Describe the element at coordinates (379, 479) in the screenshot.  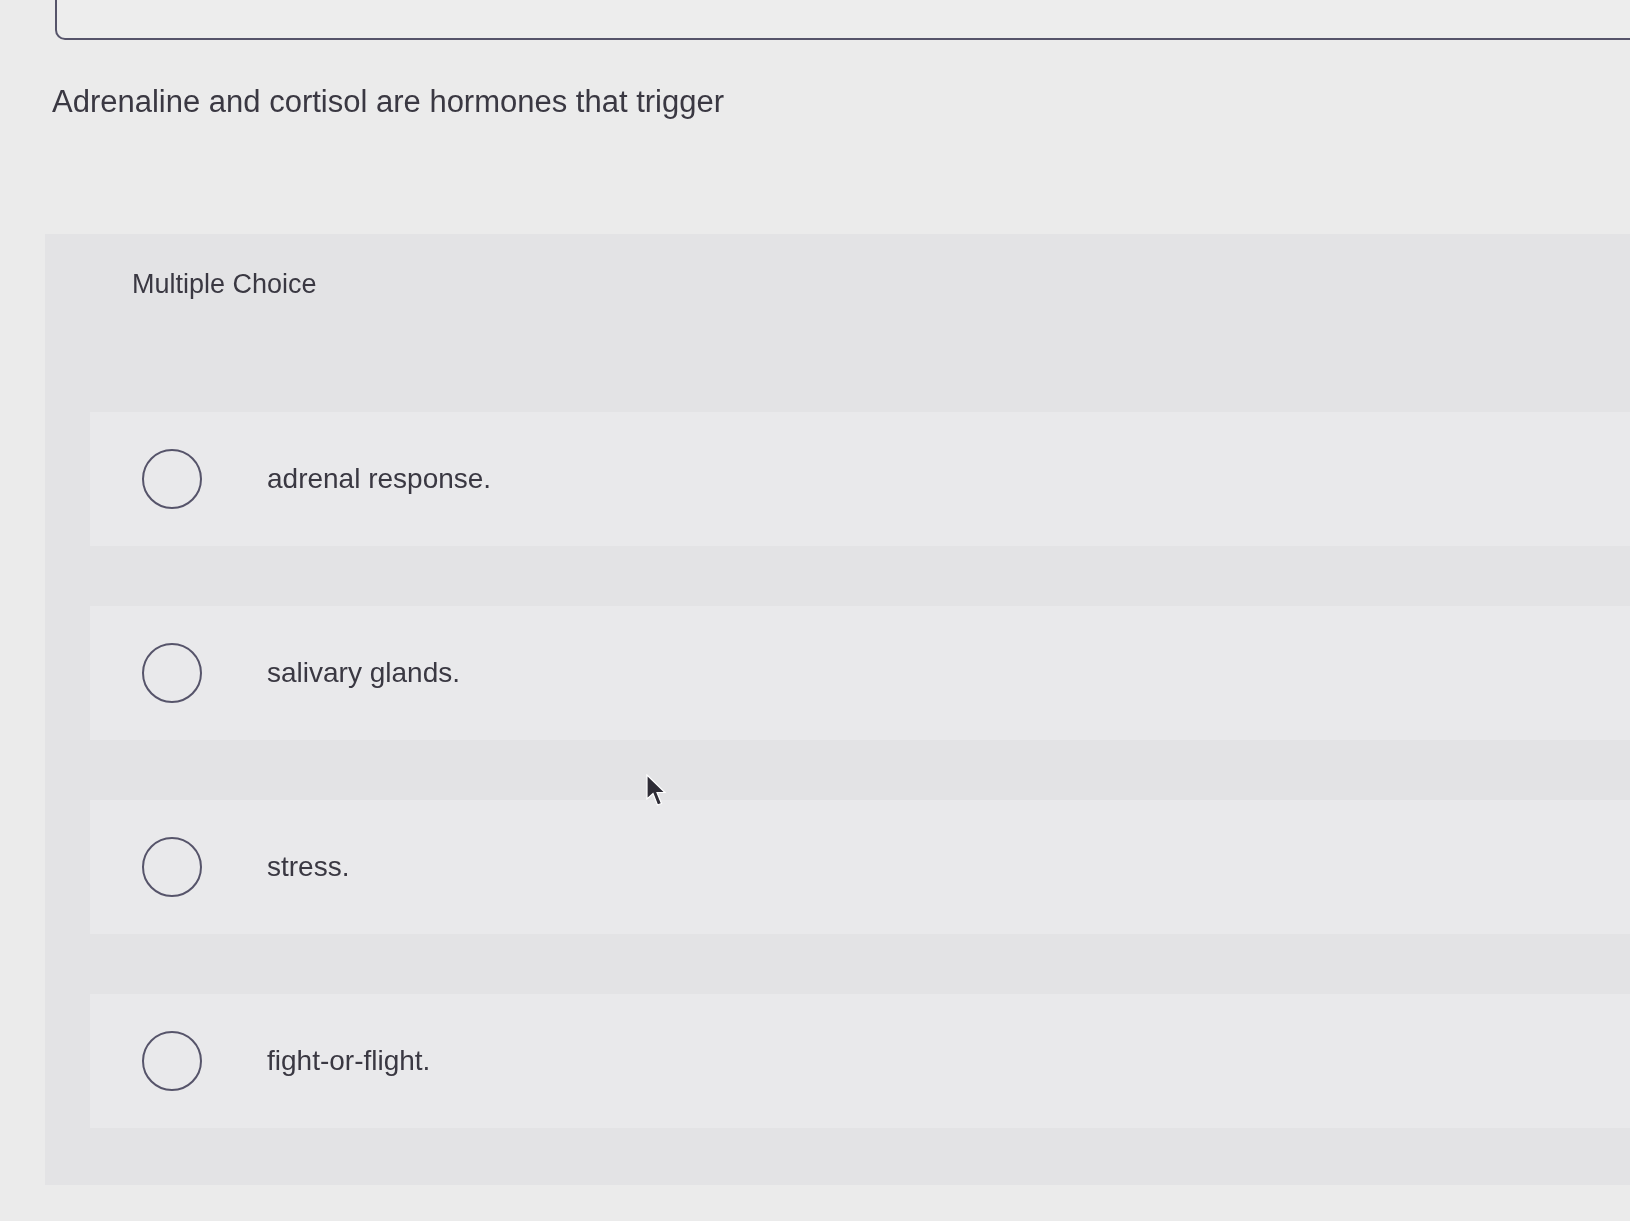
I see `option-label: adrenal response.` at that location.